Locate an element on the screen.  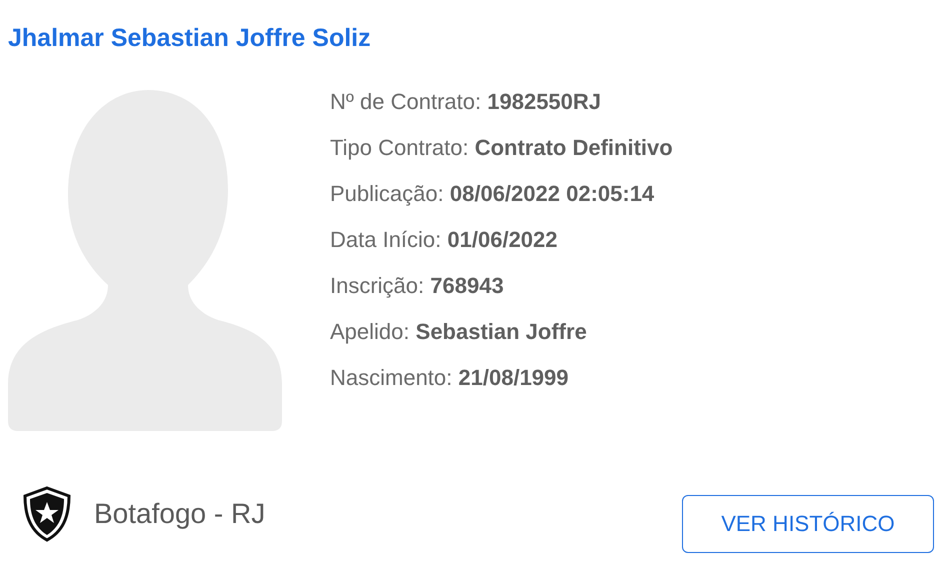
detail-line: Nº de Contrato: 1982550RJ is located at coordinates (466, 102).